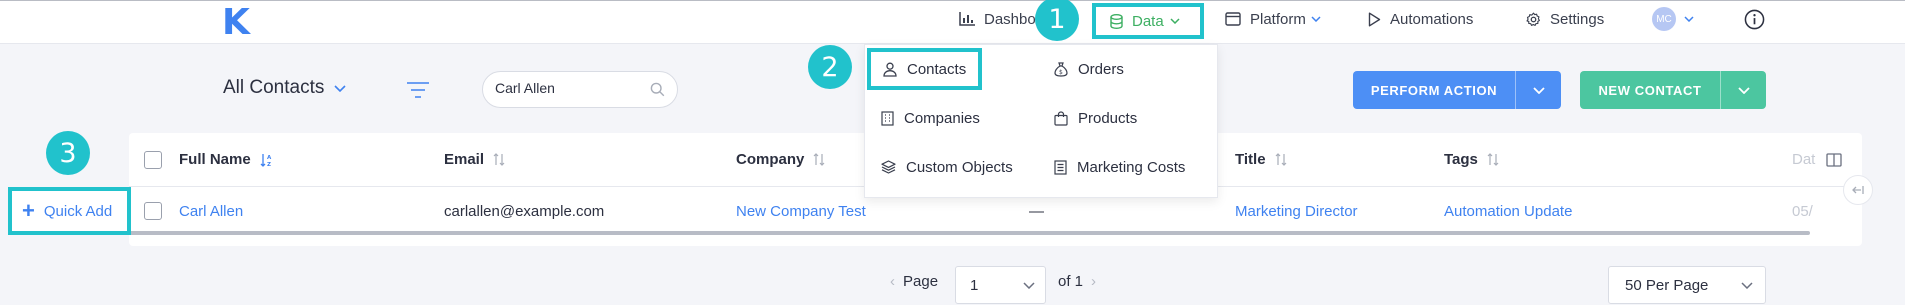 This screenshot has width=1905, height=305. I want to click on page-label: Page, so click(921, 281).